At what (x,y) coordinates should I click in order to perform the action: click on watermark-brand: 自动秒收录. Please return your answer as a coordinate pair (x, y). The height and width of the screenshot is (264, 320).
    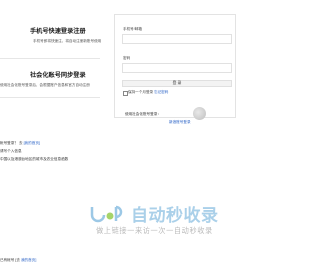
    Looking at the image, I should click on (175, 215).